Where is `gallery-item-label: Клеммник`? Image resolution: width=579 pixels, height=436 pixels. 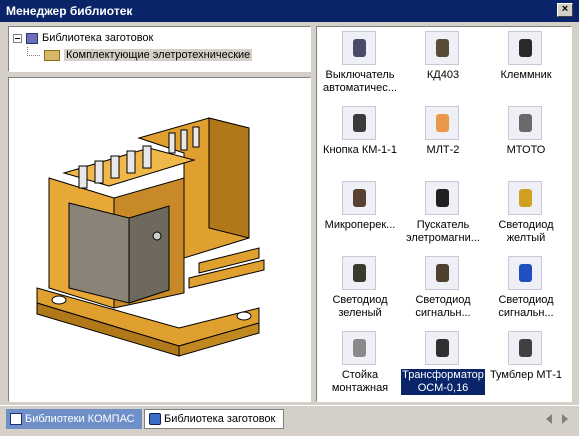 gallery-item-label: Клеммник is located at coordinates (526, 75).